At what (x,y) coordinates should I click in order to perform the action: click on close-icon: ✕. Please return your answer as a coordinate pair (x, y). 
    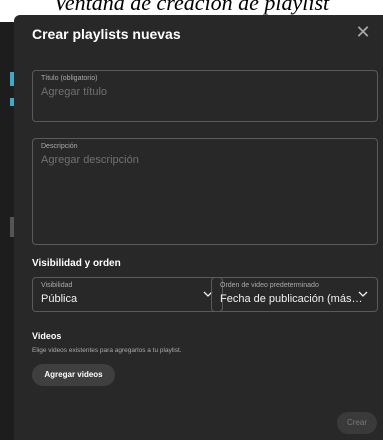
    Looking at the image, I should click on (363, 32).